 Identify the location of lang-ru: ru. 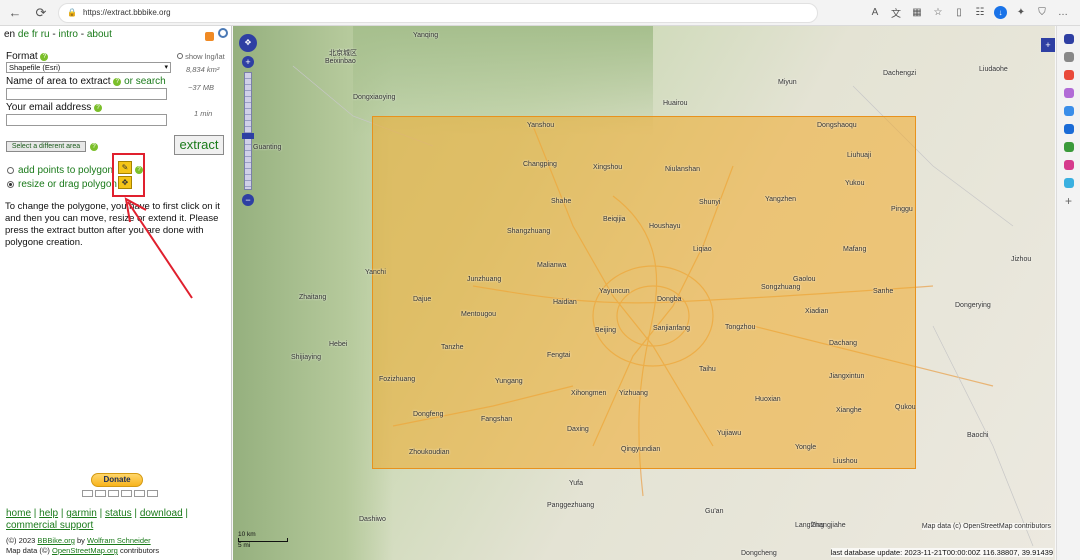
(45, 34).